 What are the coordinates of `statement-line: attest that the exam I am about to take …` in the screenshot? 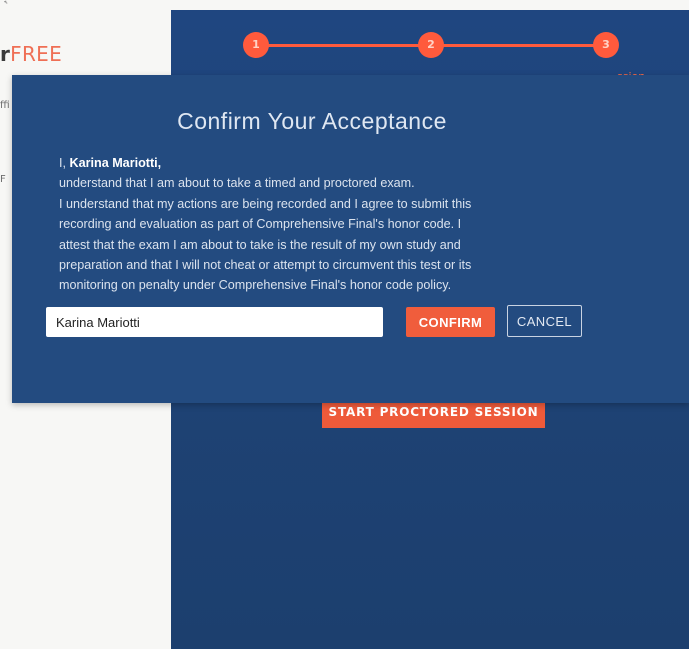 It's located at (260, 244).